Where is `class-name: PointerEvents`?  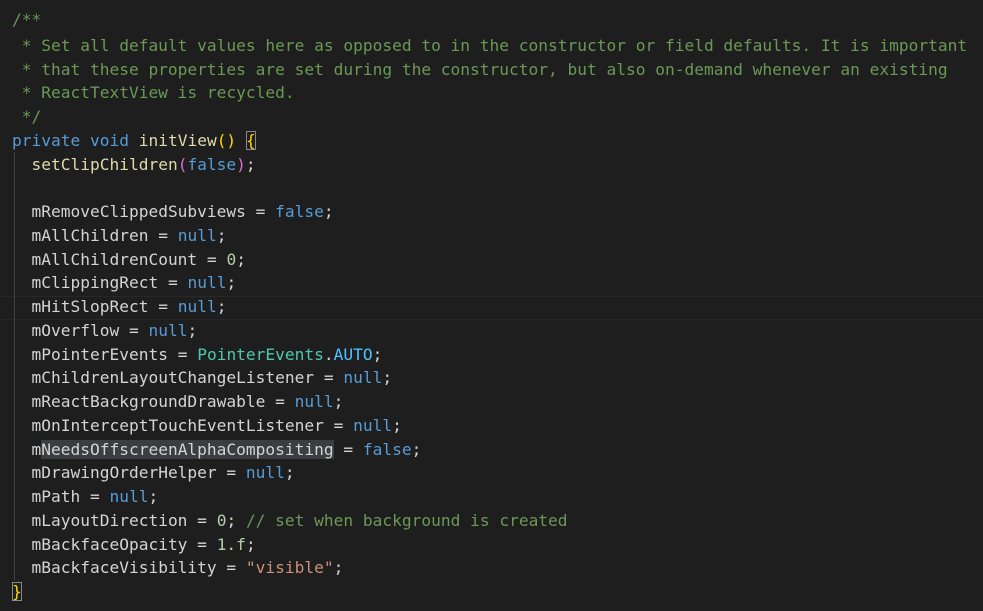
class-name: PointerEvents is located at coordinates (260, 354).